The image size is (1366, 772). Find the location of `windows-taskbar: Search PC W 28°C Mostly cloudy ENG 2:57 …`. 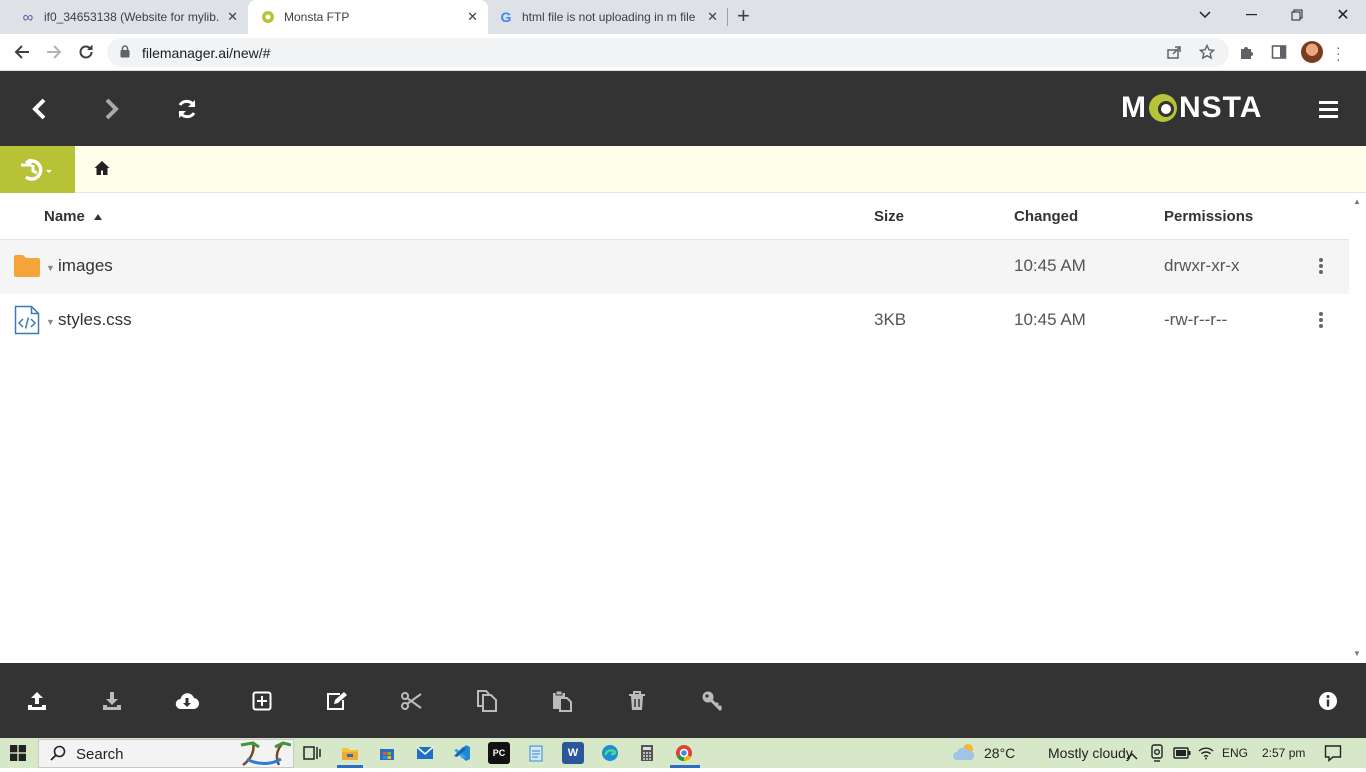

windows-taskbar: Search PC W 28°C Mostly cloudy ENG 2:57 … is located at coordinates (683, 753).